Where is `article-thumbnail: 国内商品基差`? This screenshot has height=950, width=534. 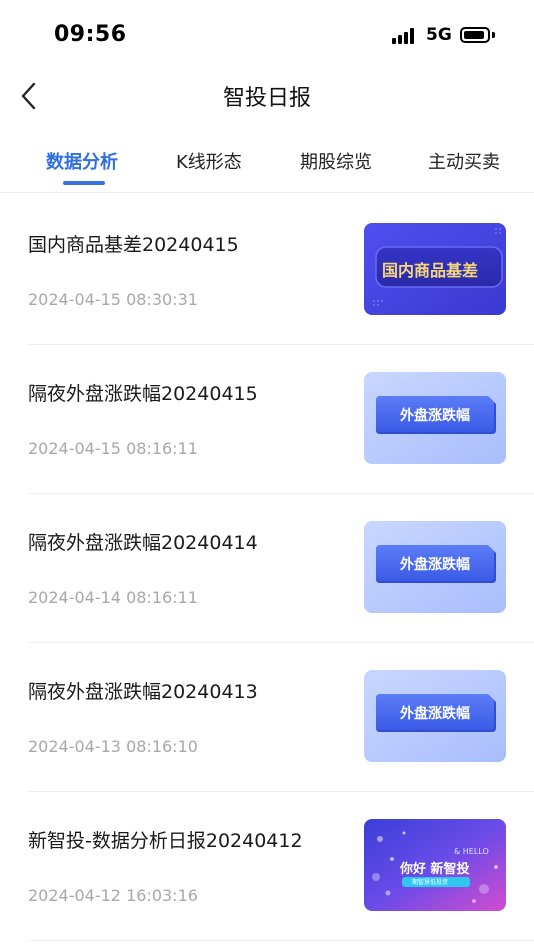
article-thumbnail: 国内商品基差 is located at coordinates (435, 269).